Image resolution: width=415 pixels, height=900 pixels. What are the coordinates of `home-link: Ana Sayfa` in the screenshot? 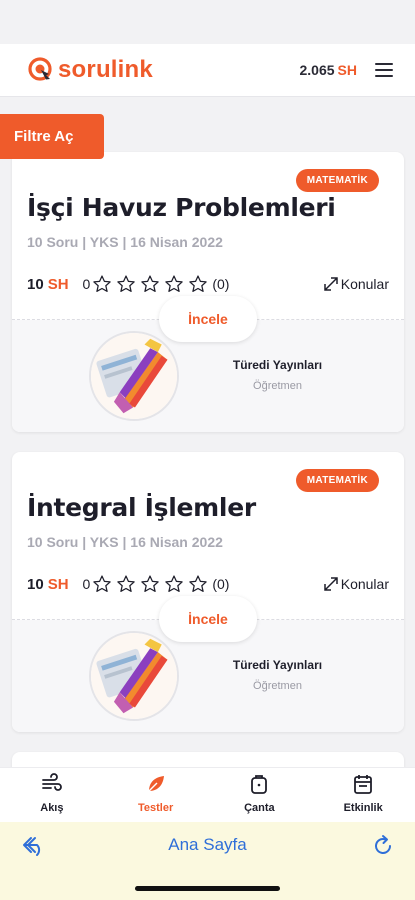 It's located at (207, 845).